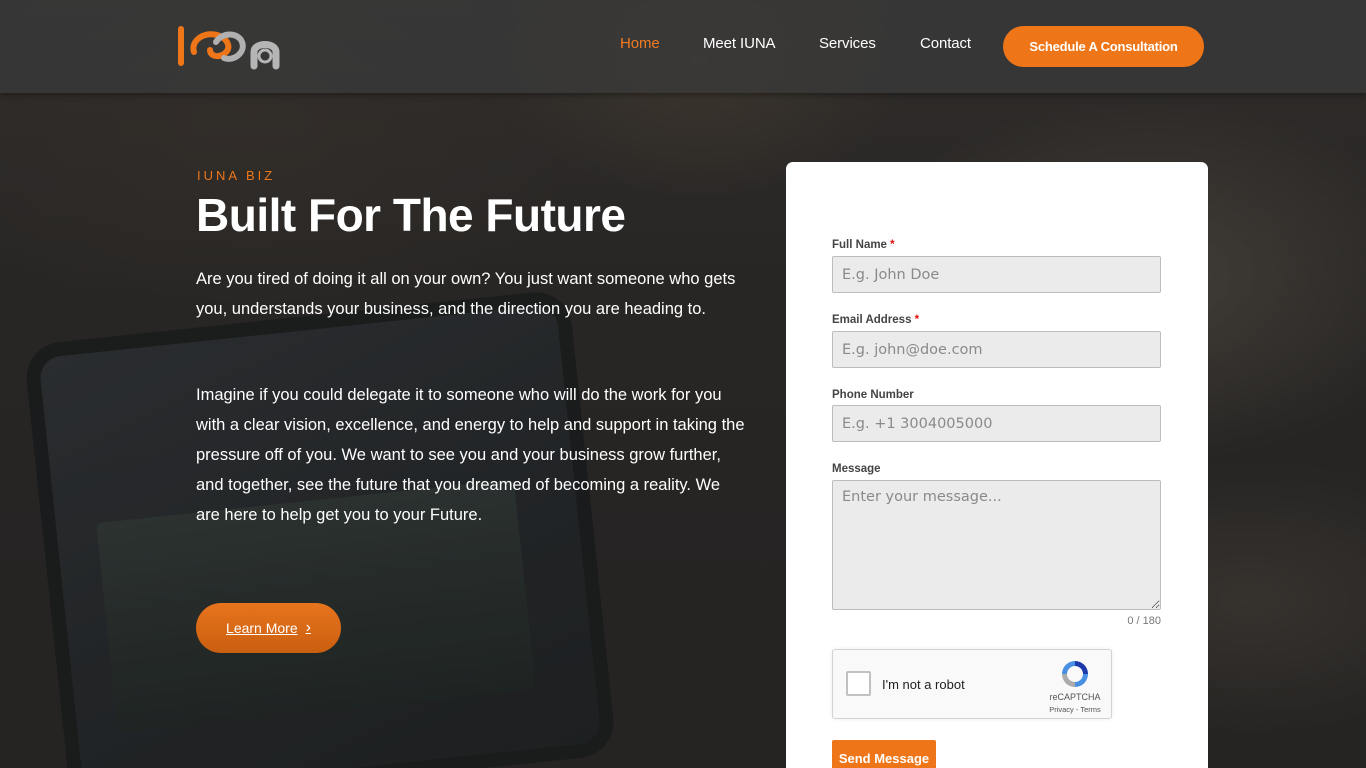 Image resolution: width=1366 pixels, height=768 pixels. Describe the element at coordinates (873, 395) in the screenshot. I see `phone-label: Phone Number` at that location.